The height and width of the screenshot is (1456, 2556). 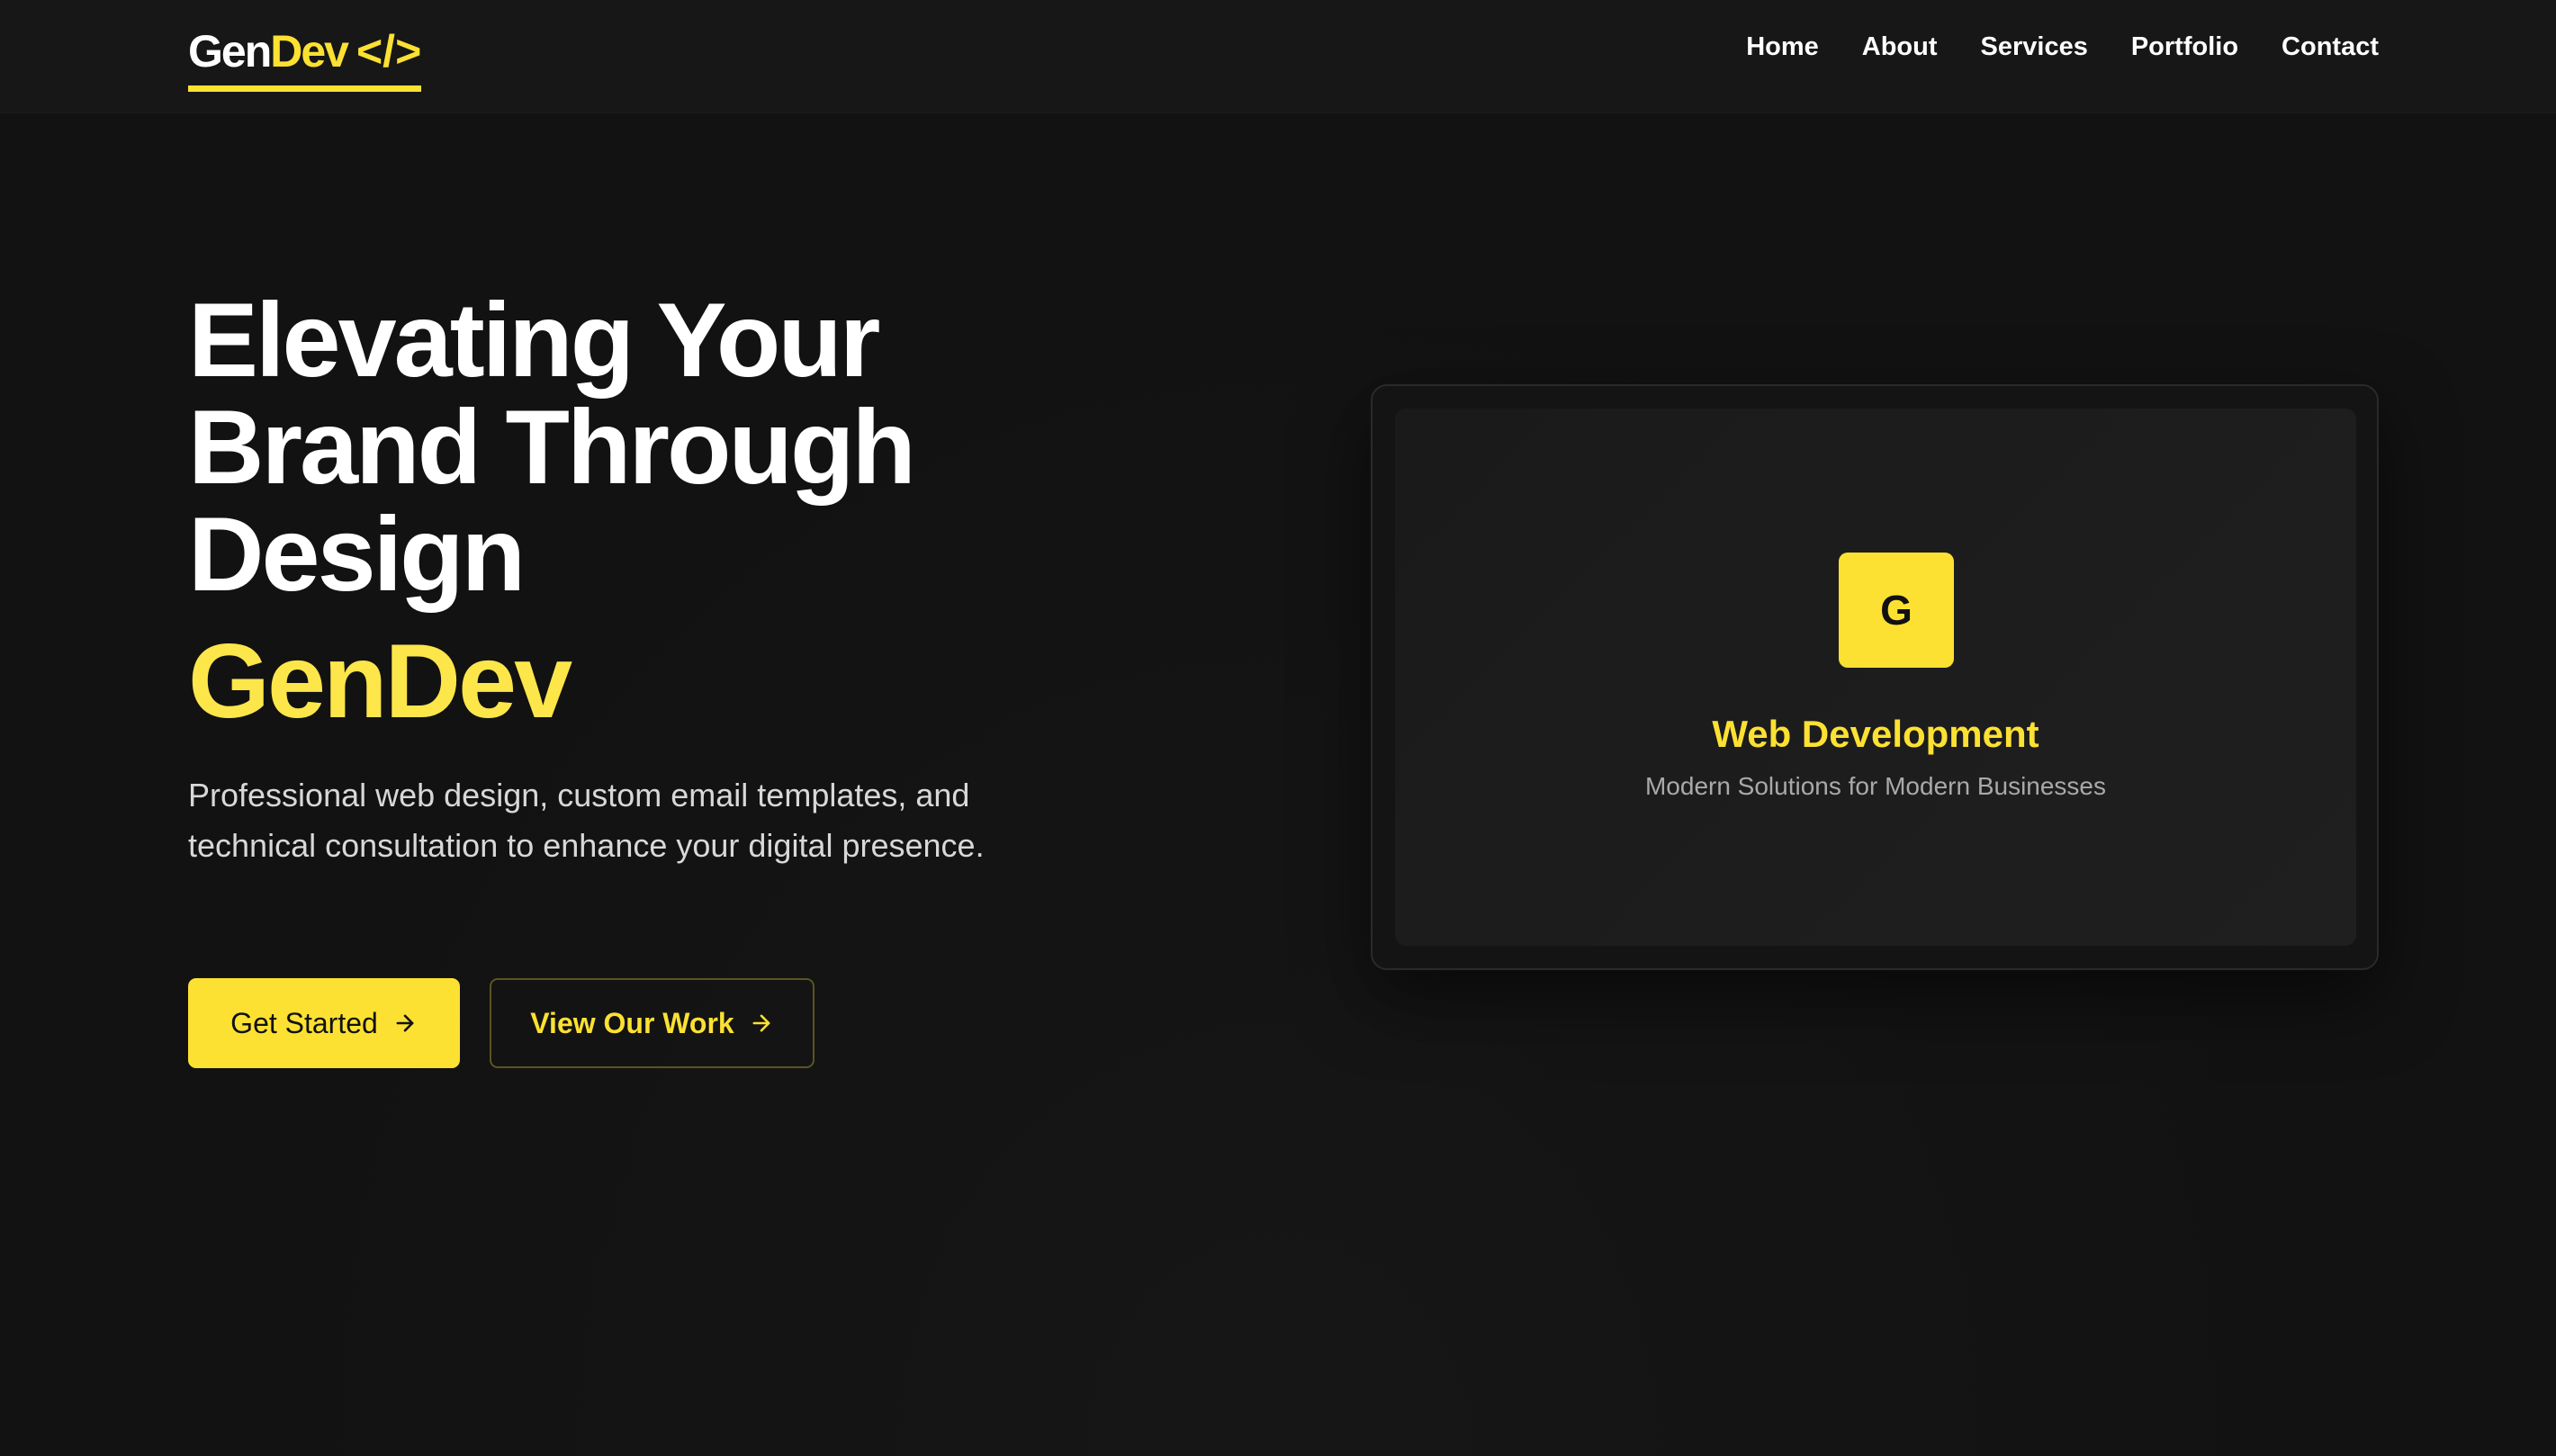 I want to click on nav-link-services: Services, so click(x=2035, y=47).